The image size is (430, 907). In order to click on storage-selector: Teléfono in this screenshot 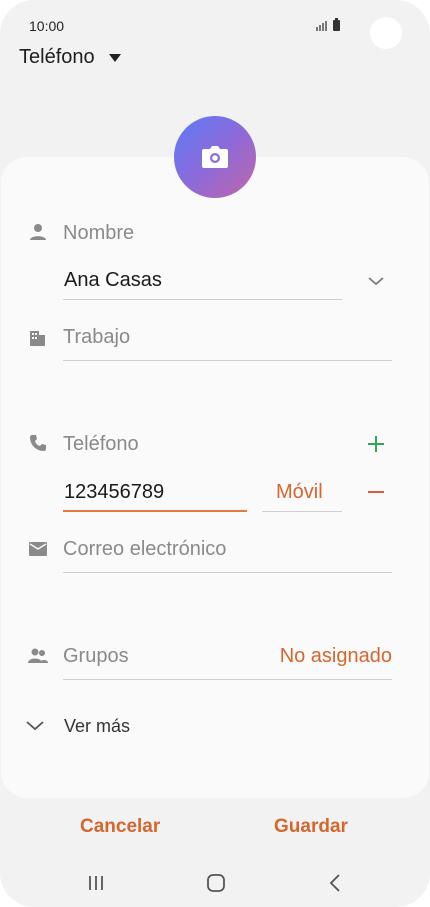, I will do `click(70, 57)`.